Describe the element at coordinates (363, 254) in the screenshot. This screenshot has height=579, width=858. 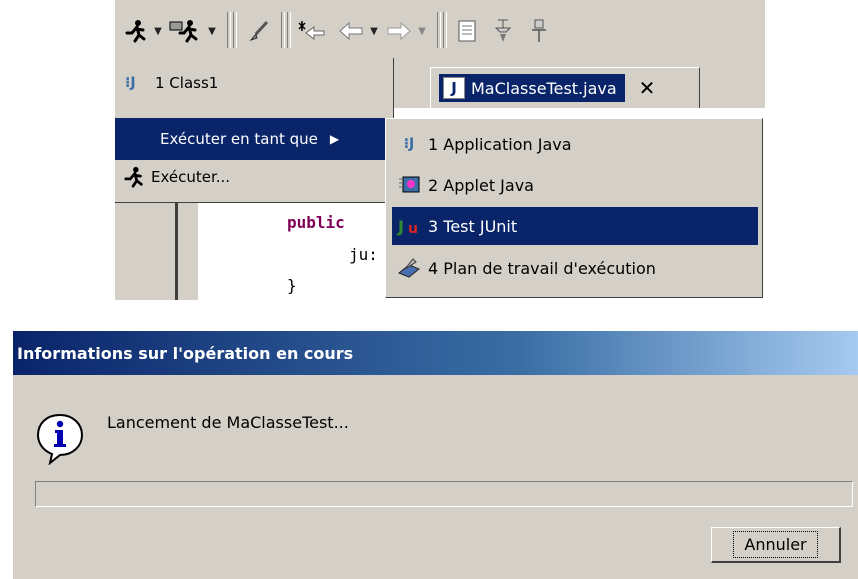
I see `code-line: ju:` at that location.